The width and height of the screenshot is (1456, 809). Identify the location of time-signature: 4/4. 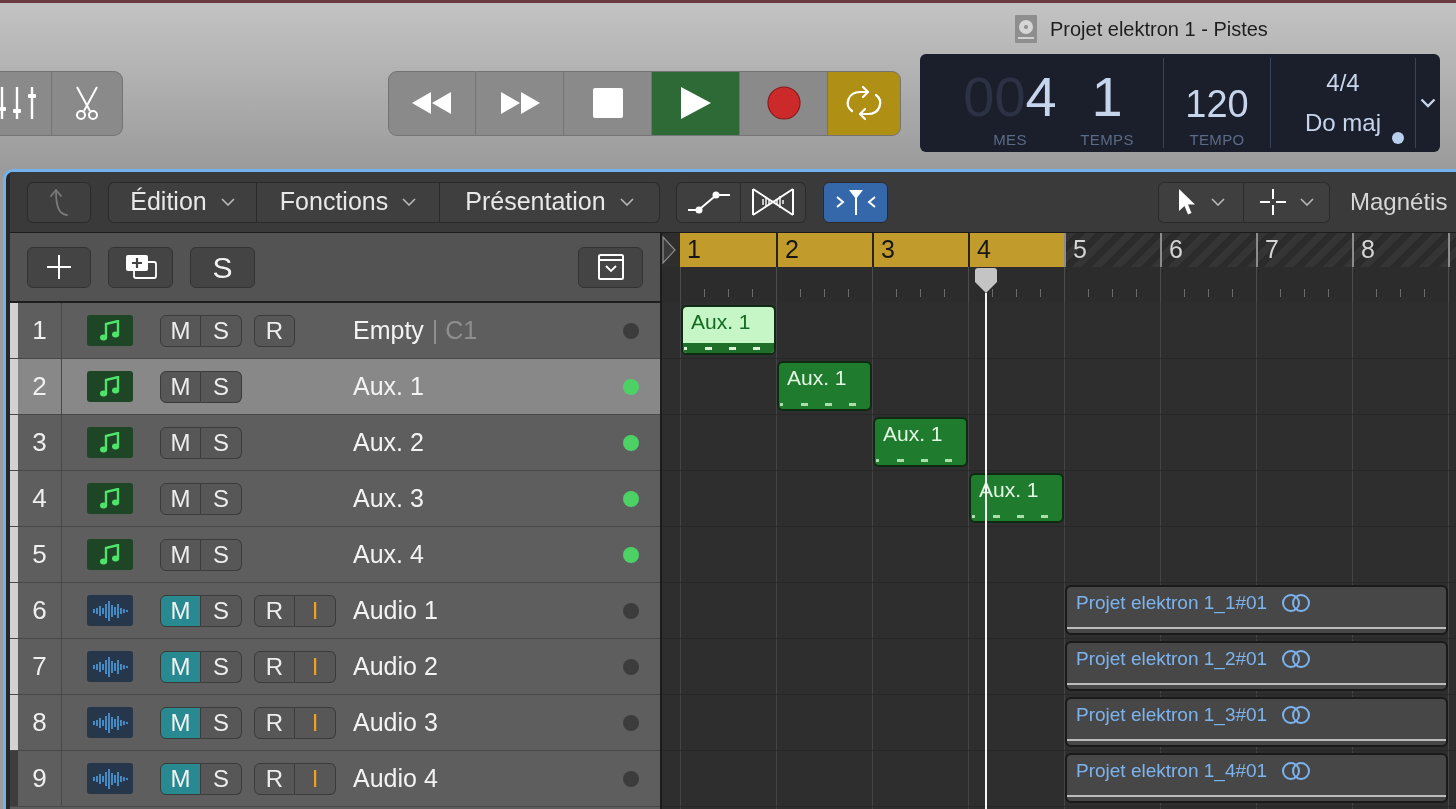
(1343, 83).